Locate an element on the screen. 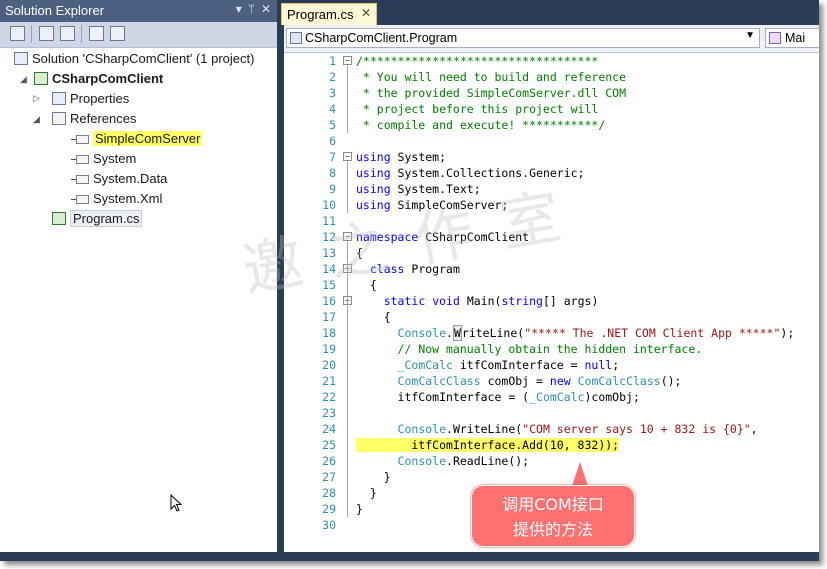 This screenshot has width=827, height=569. refresh-icon is located at coordinates (67, 33).